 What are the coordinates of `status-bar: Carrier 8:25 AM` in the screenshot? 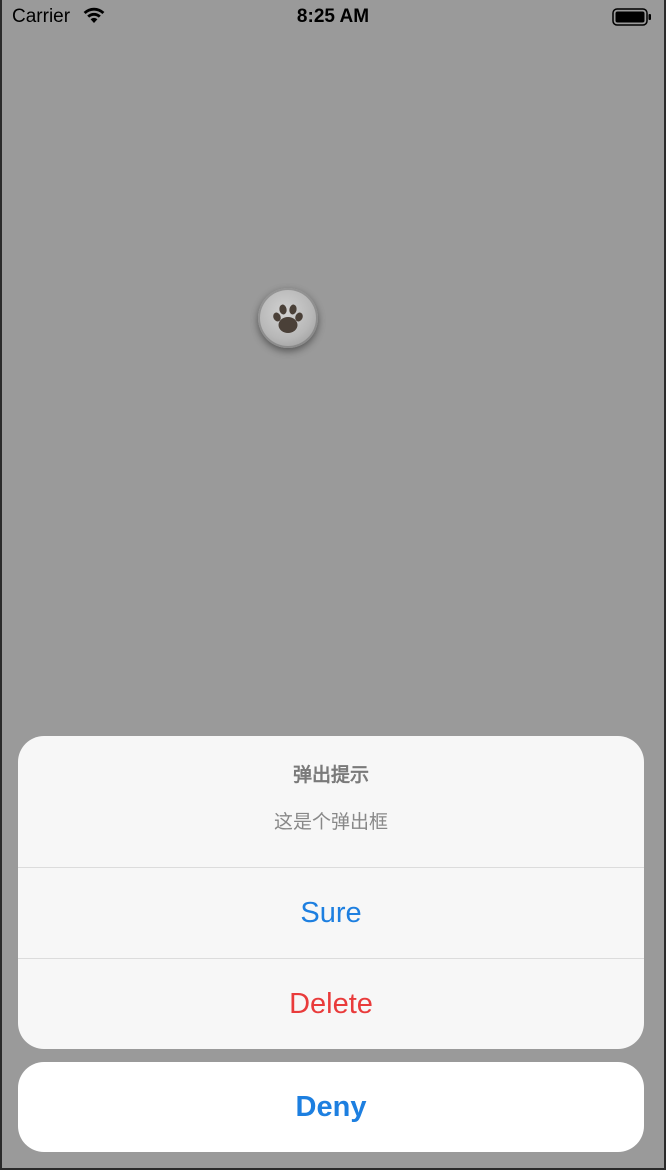 It's located at (333, 17).